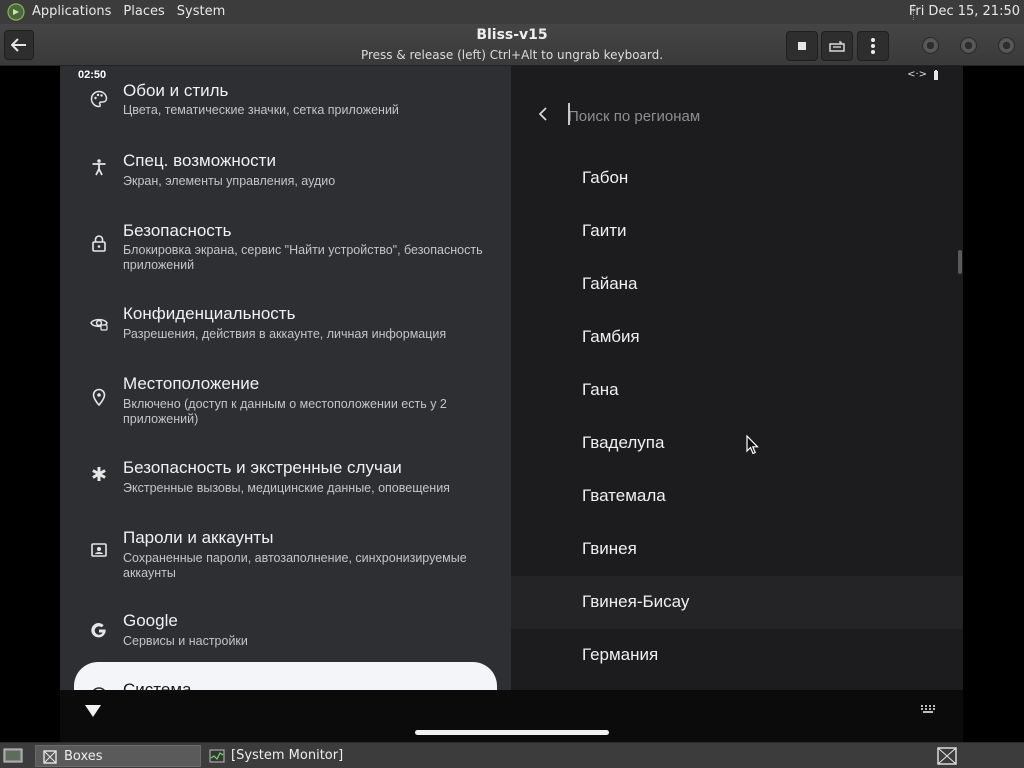 Image resolution: width=1024 pixels, height=768 pixels. I want to click on region-item: Габон, so click(737, 178).